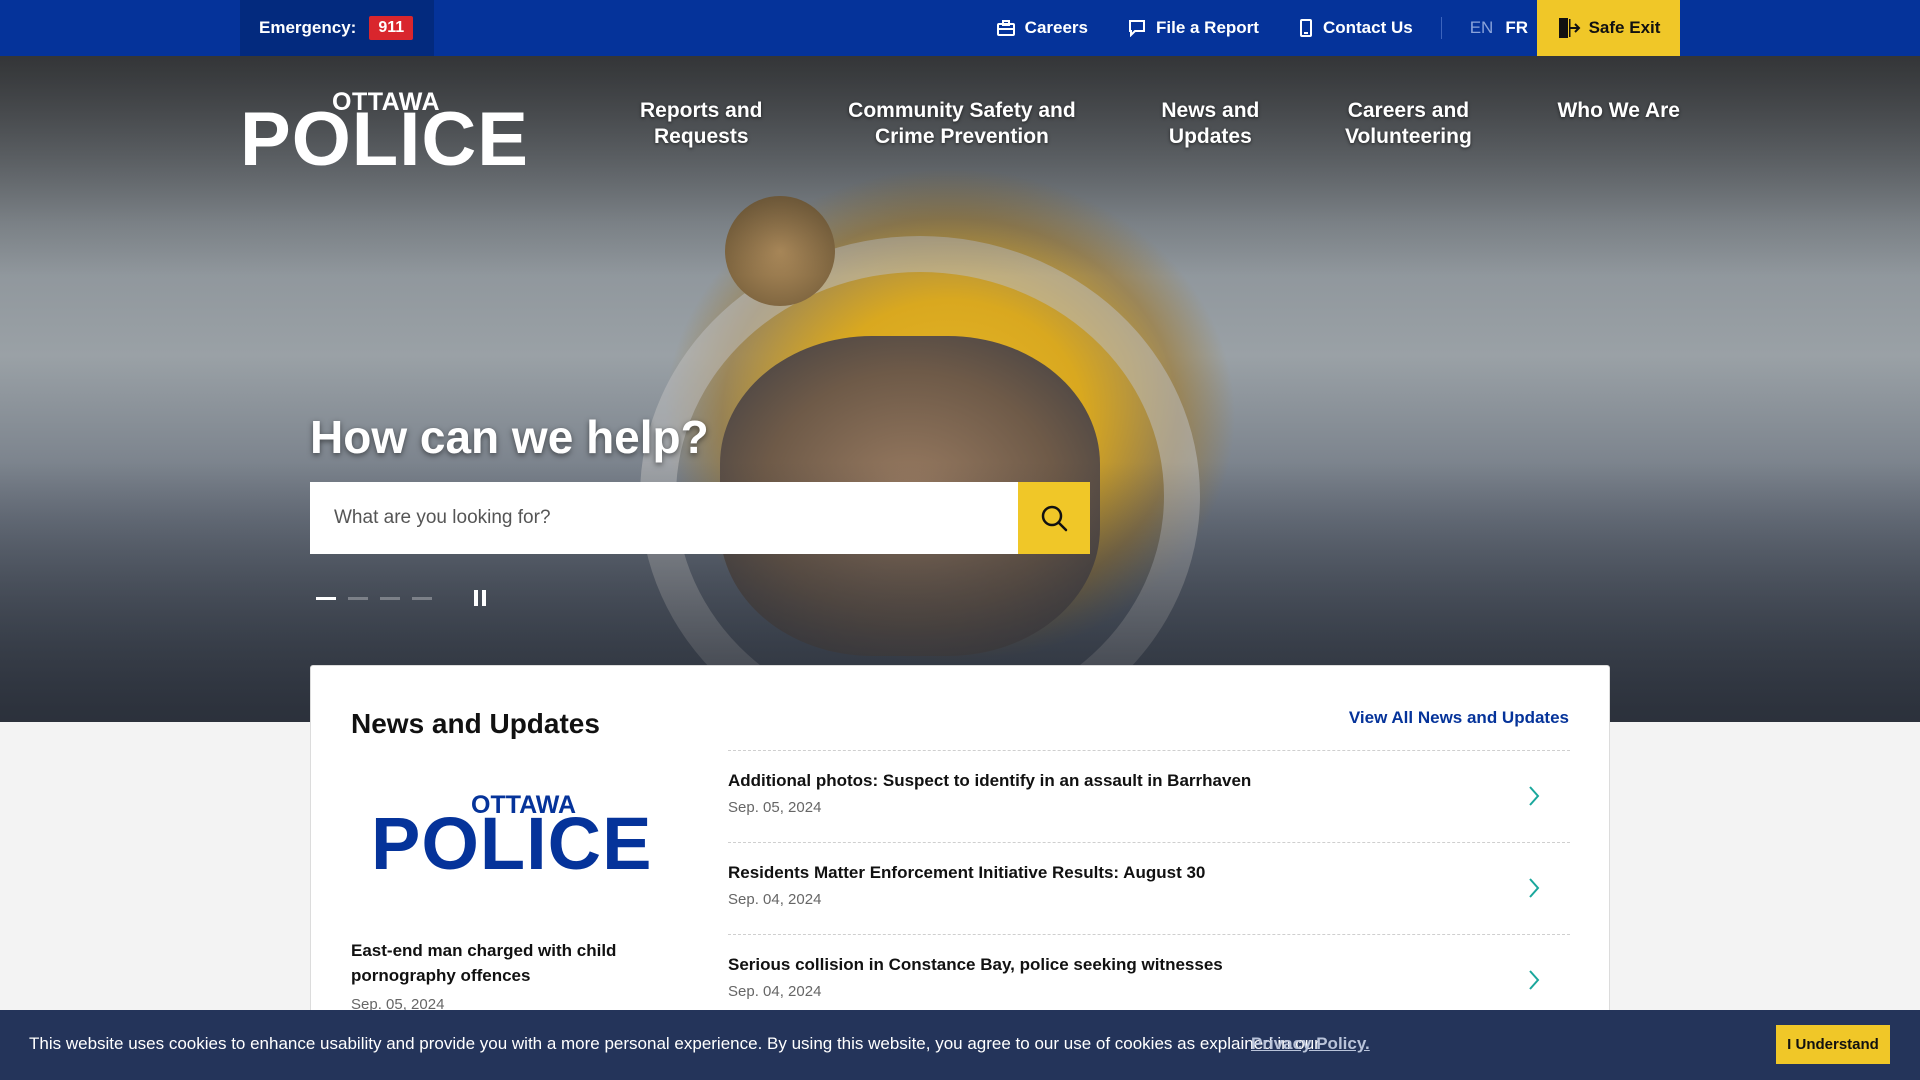 The image size is (1920, 1080). I want to click on phone-icon, so click(1305, 28).